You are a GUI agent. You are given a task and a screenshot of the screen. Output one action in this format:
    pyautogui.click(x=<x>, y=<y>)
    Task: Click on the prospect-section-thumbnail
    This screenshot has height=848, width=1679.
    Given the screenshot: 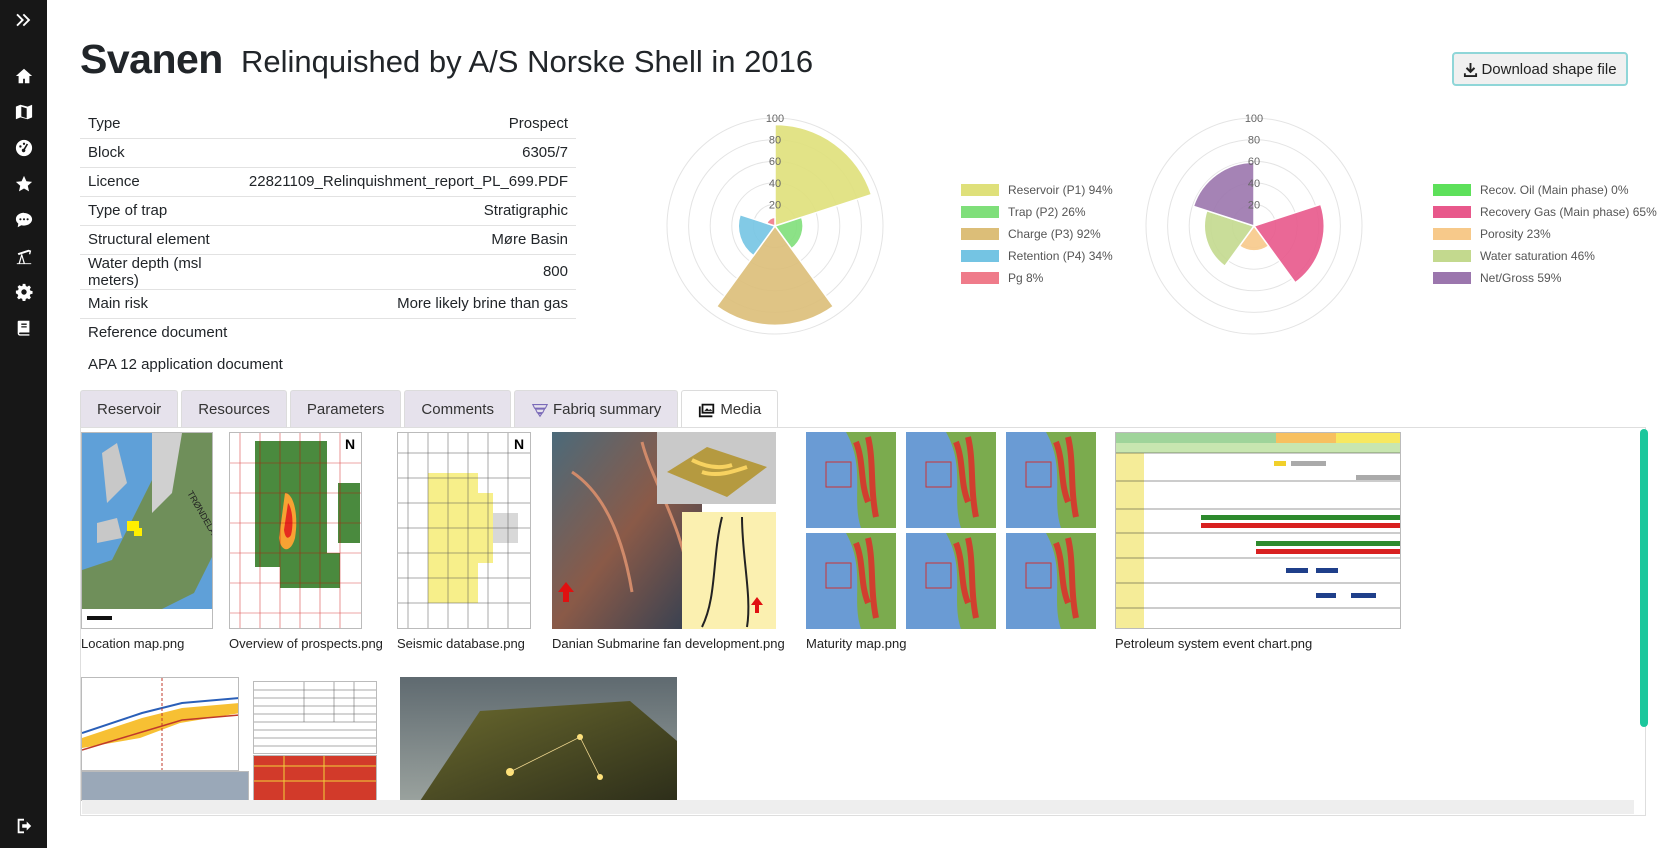 What is the action you would take?
    pyautogui.click(x=160, y=724)
    